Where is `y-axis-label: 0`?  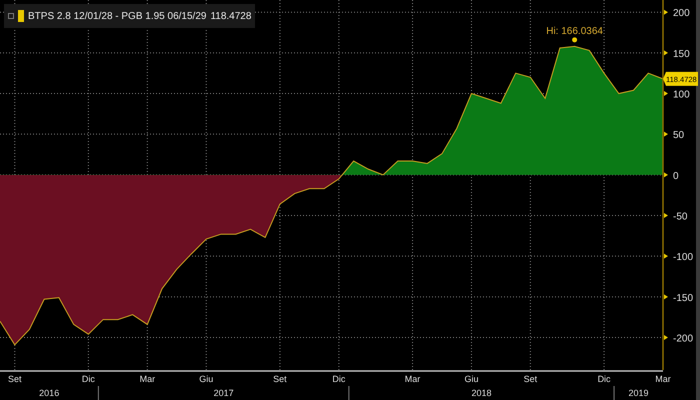 y-axis-label: 0 is located at coordinates (676, 176).